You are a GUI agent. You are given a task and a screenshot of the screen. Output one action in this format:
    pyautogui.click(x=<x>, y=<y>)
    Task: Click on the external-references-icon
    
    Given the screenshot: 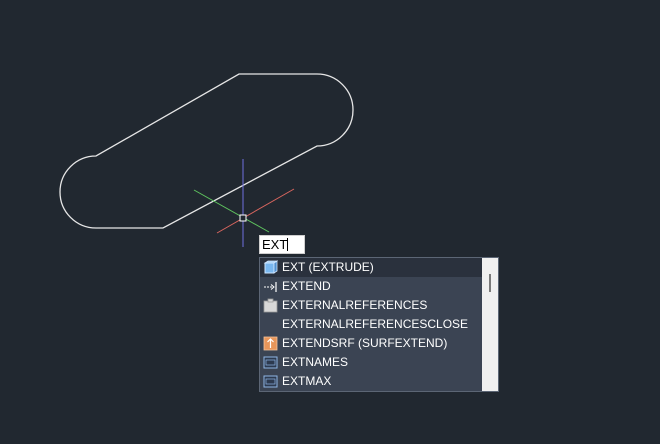 What is the action you would take?
    pyautogui.click(x=270, y=305)
    